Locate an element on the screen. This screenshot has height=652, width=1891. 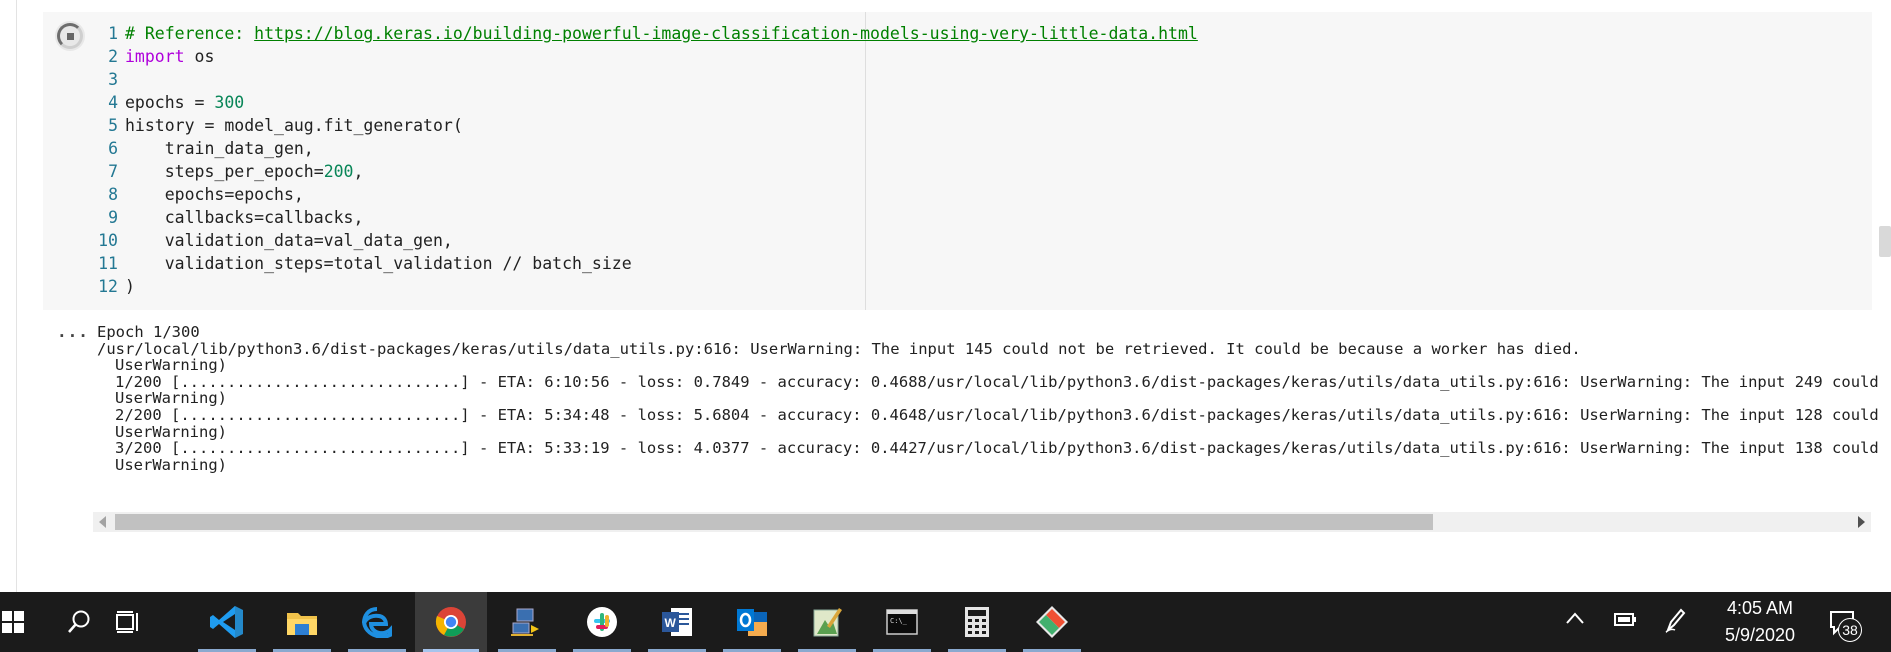
line-number: 3 is located at coordinates (113, 79).